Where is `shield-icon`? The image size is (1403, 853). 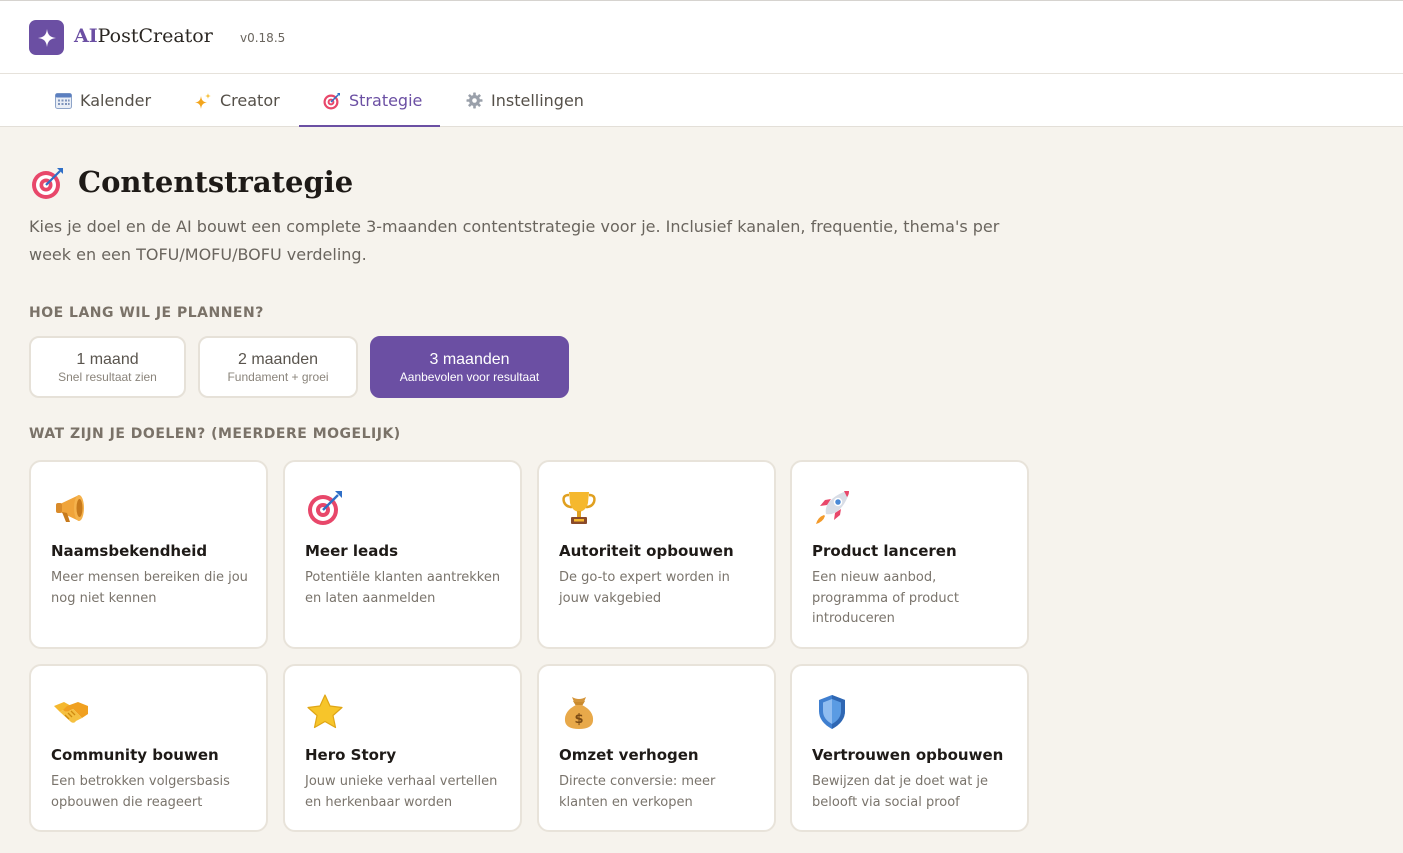 shield-icon is located at coordinates (832, 712).